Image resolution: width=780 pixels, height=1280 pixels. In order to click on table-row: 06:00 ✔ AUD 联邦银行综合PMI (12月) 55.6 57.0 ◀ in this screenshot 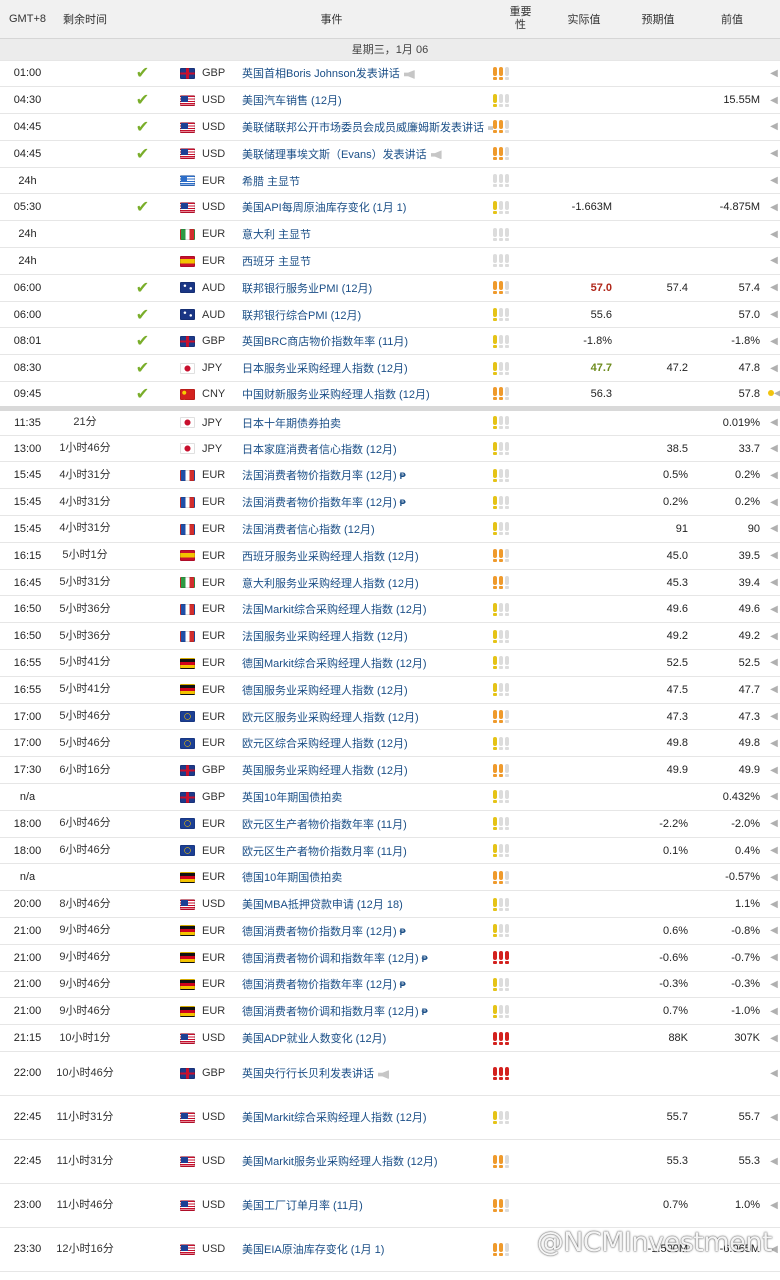, I will do `click(390, 315)`.